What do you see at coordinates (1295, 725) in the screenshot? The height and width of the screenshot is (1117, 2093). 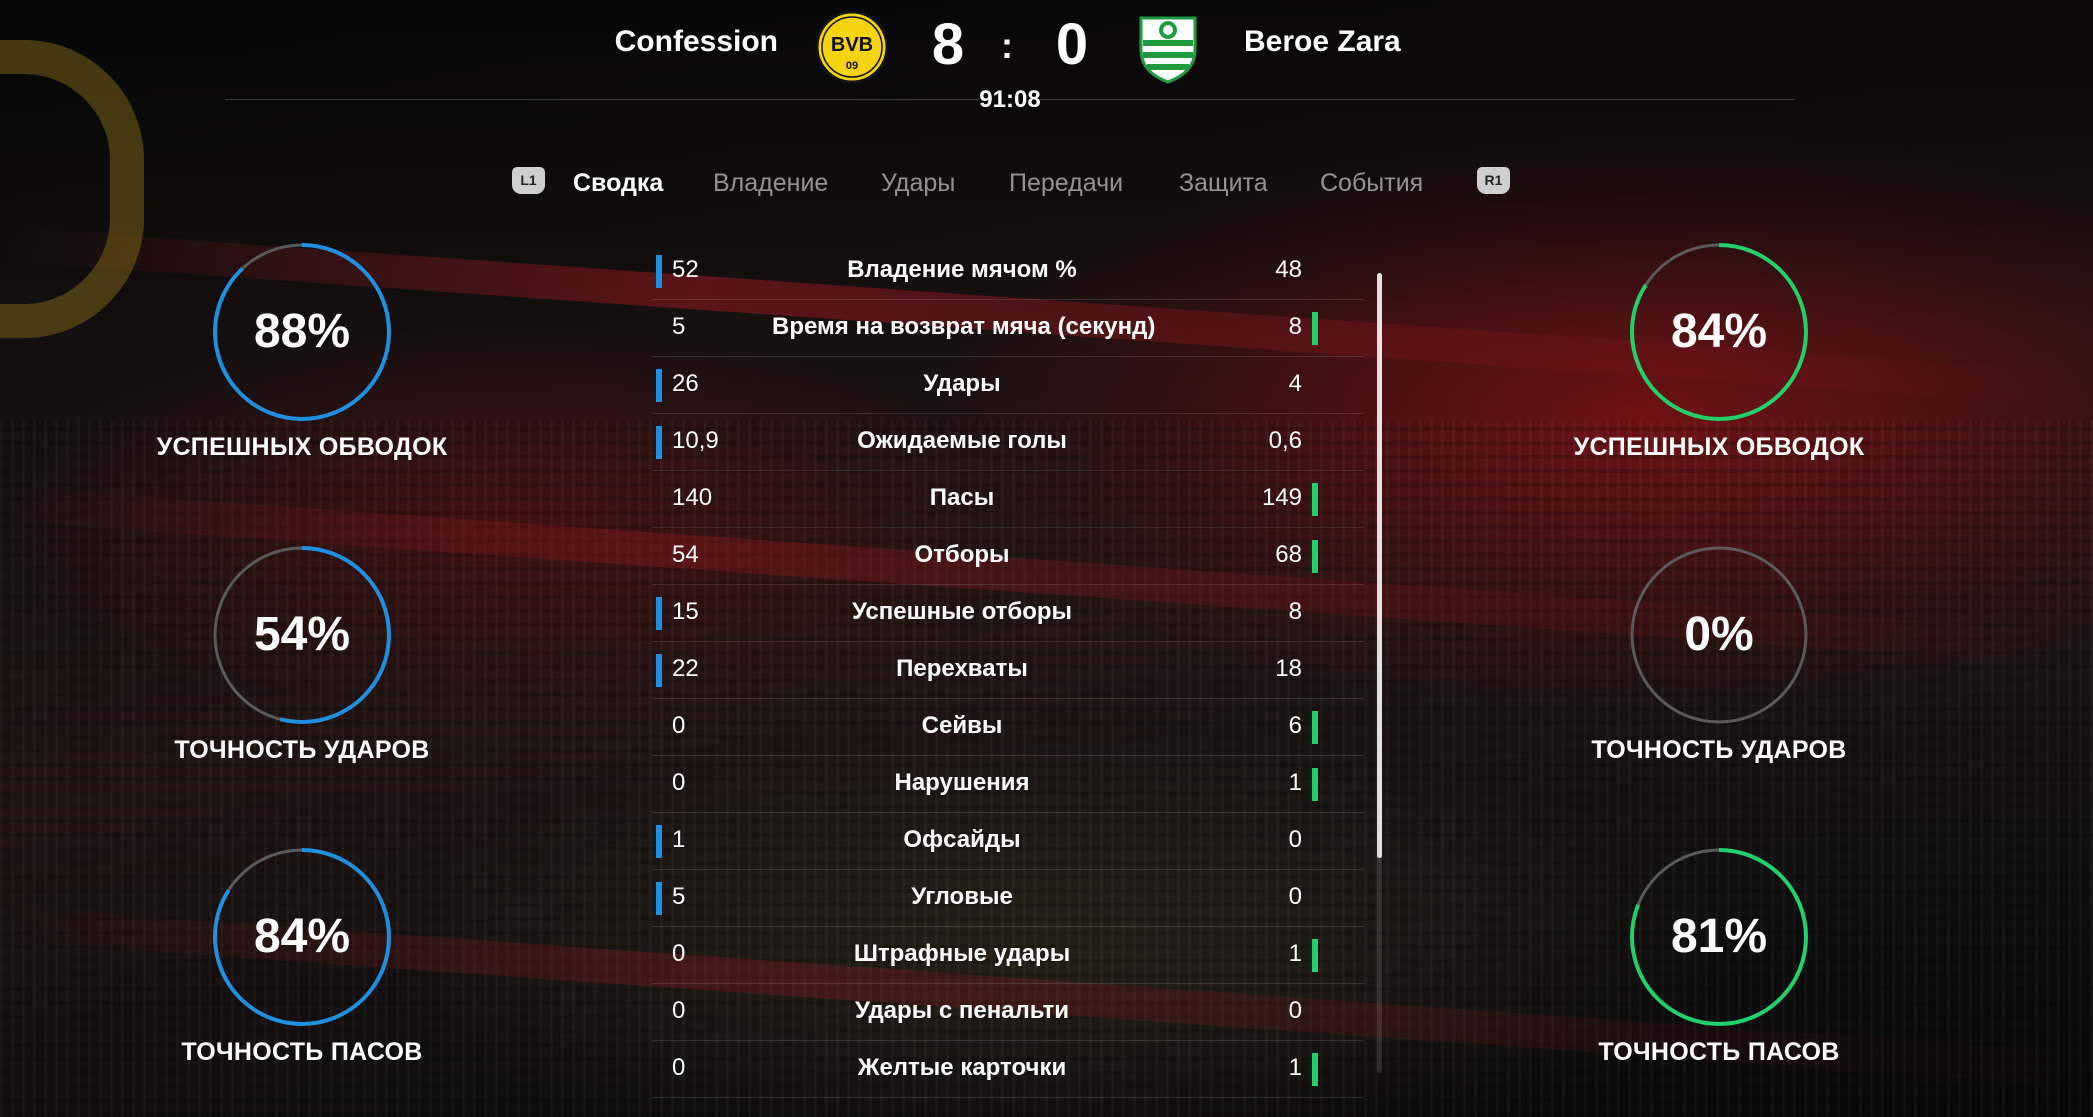 I see `away-stat-value: 6` at bounding box center [1295, 725].